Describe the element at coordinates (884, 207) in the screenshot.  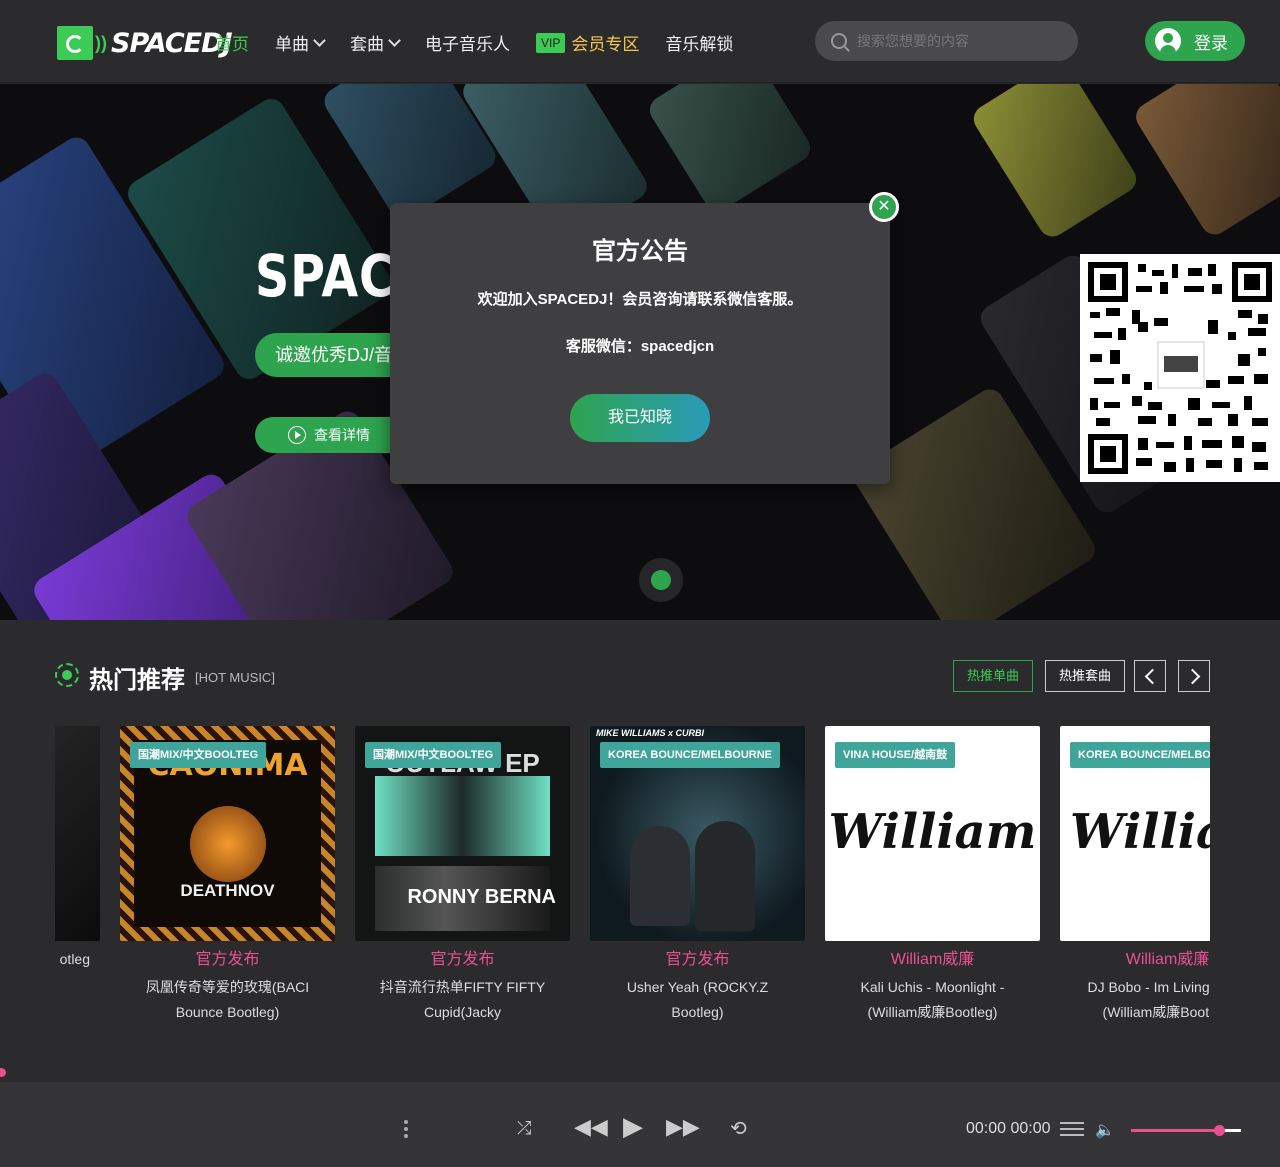
I see `modal-close-button: ✕` at that location.